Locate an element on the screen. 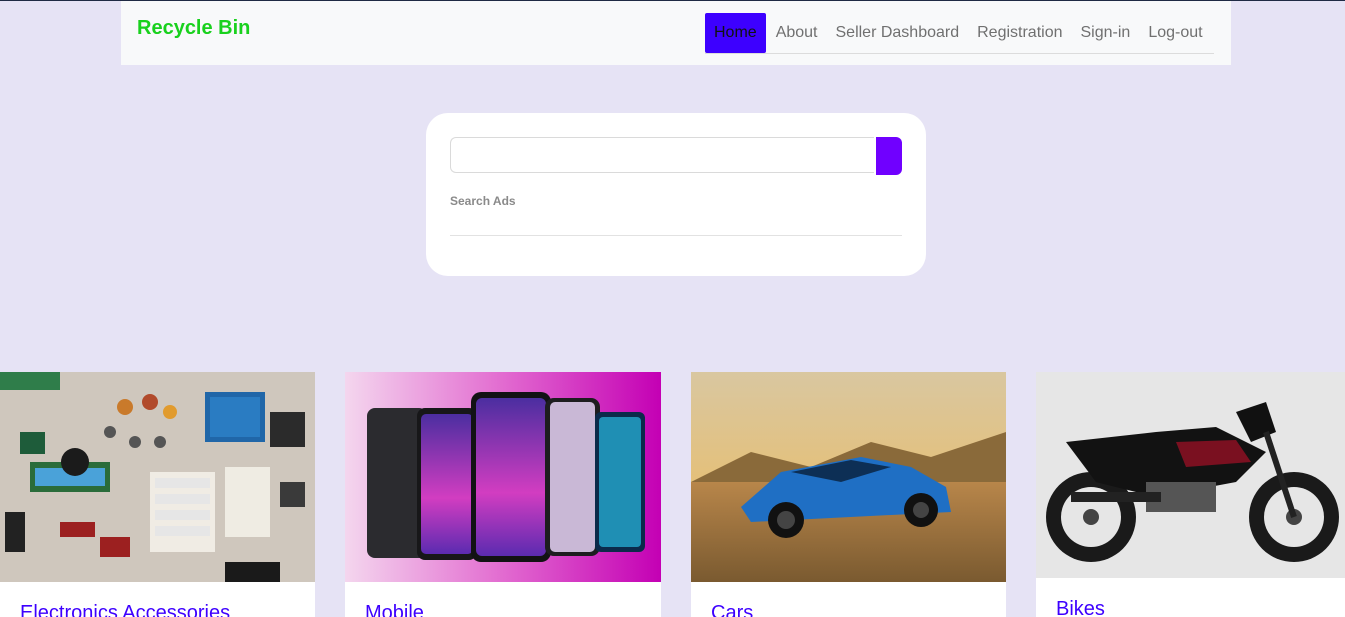  category-title-electronics: Electronics Accessories is located at coordinates (125, 609).